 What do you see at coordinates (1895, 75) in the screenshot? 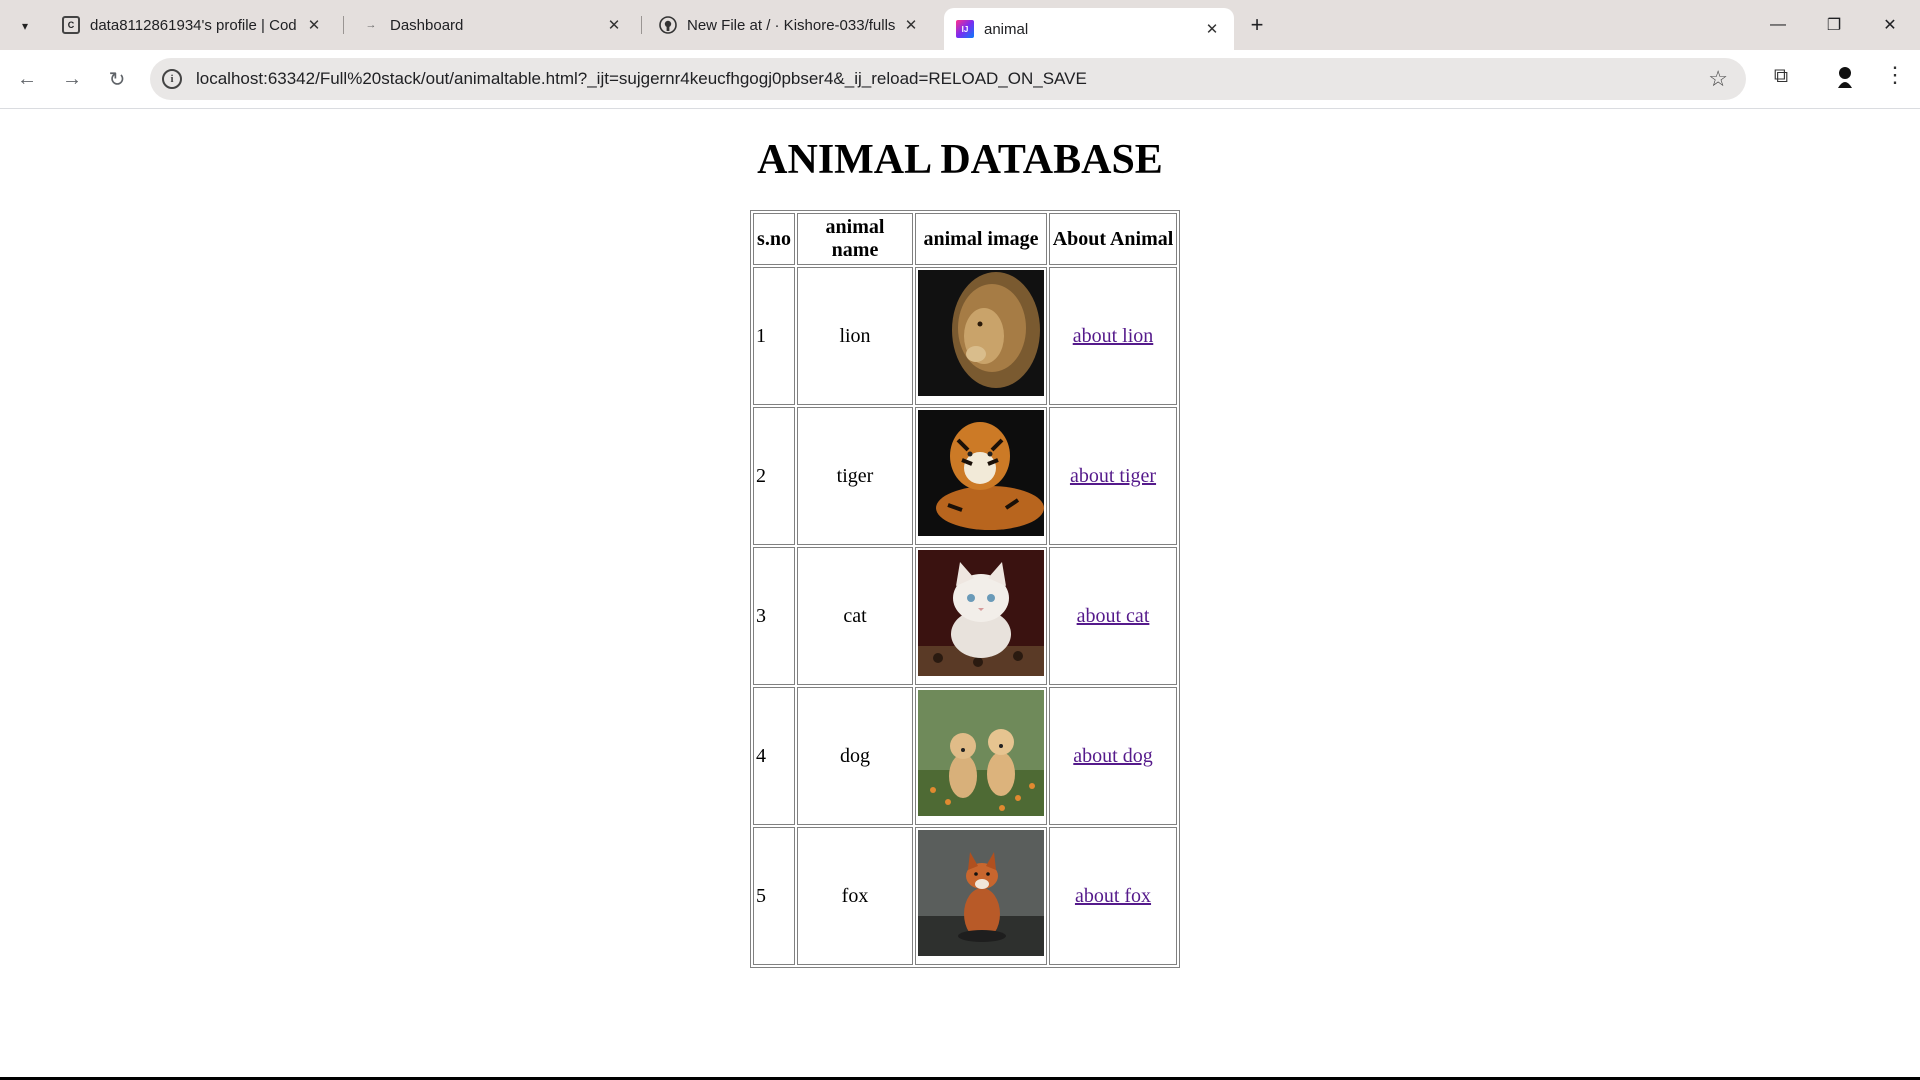
I see `menu-kebab-icon: ⋮` at bounding box center [1895, 75].